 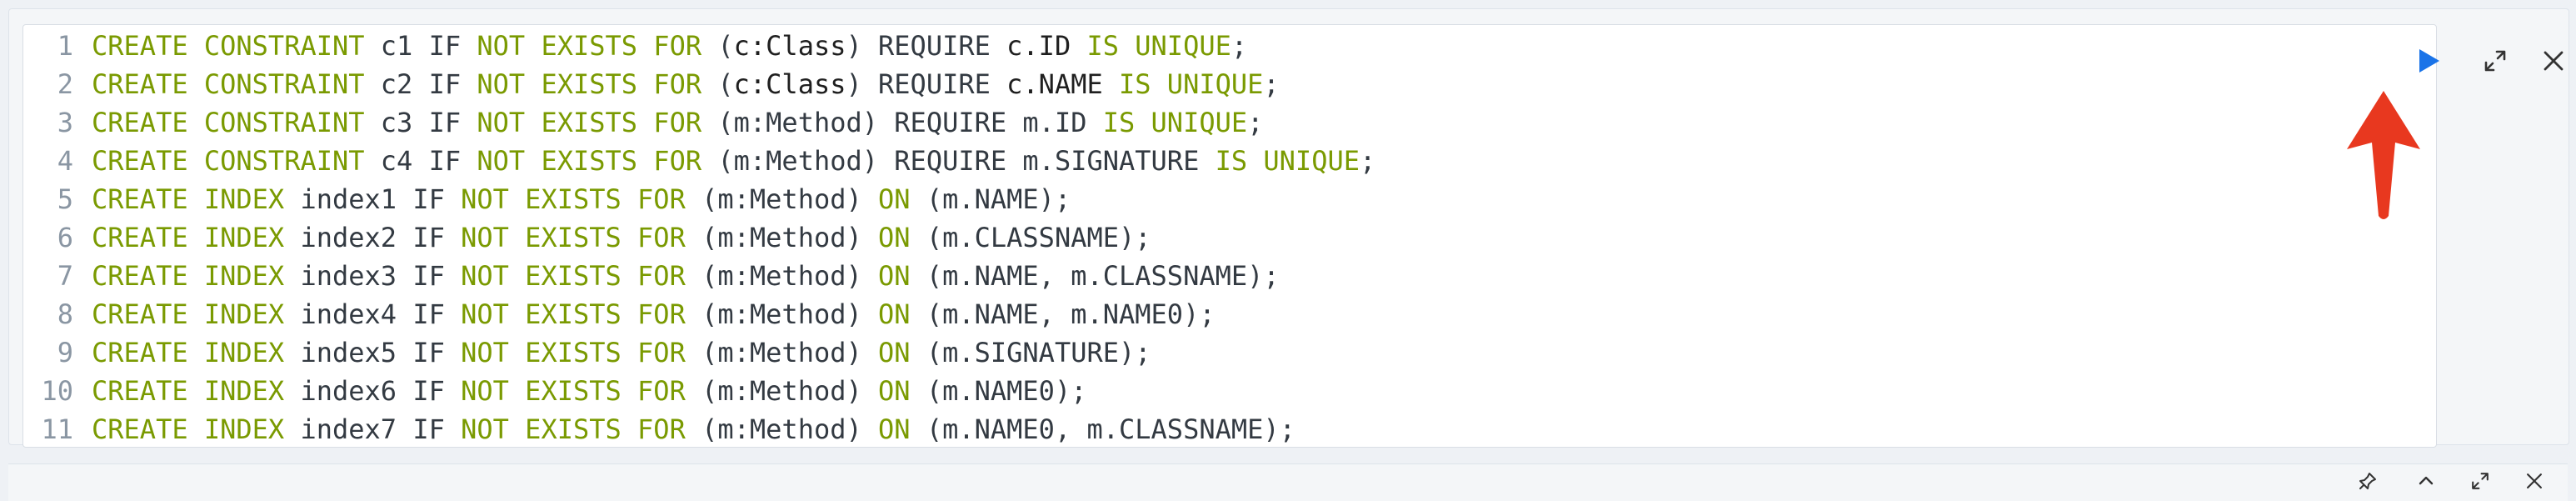 What do you see at coordinates (420, 123) in the screenshot?
I see `code-token: c3 IF` at bounding box center [420, 123].